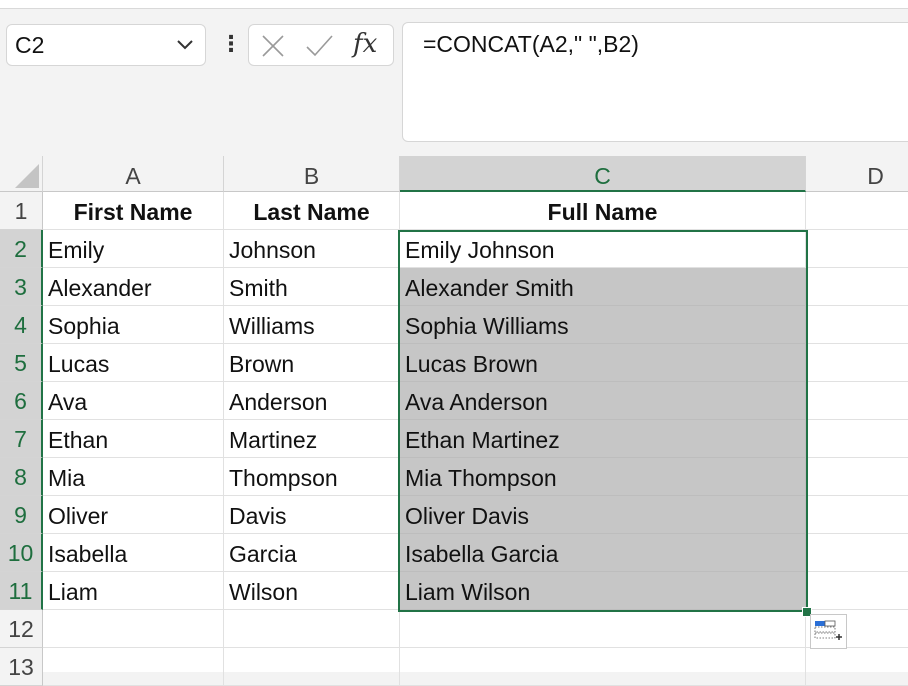 This screenshot has height=686, width=908. What do you see at coordinates (312, 249) in the screenshot?
I see `cell-b2: Johnson` at bounding box center [312, 249].